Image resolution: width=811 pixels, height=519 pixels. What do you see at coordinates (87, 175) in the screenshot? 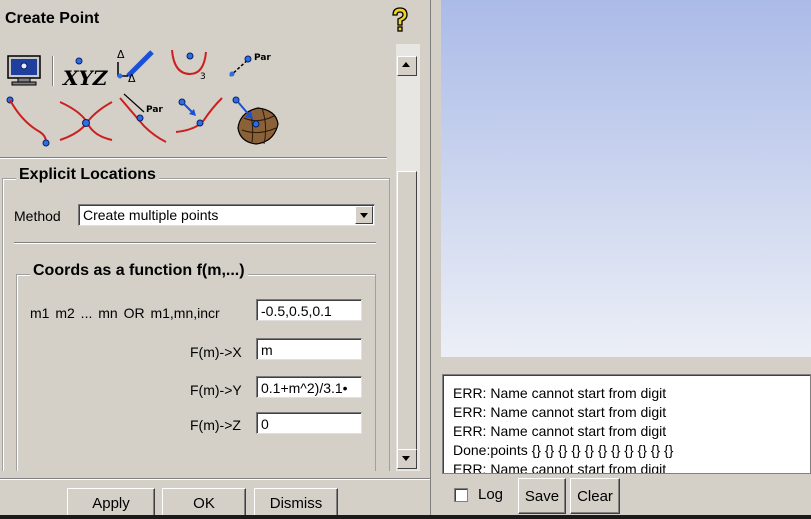
I see `explicit-locations-title: Explicit Locations` at bounding box center [87, 175].